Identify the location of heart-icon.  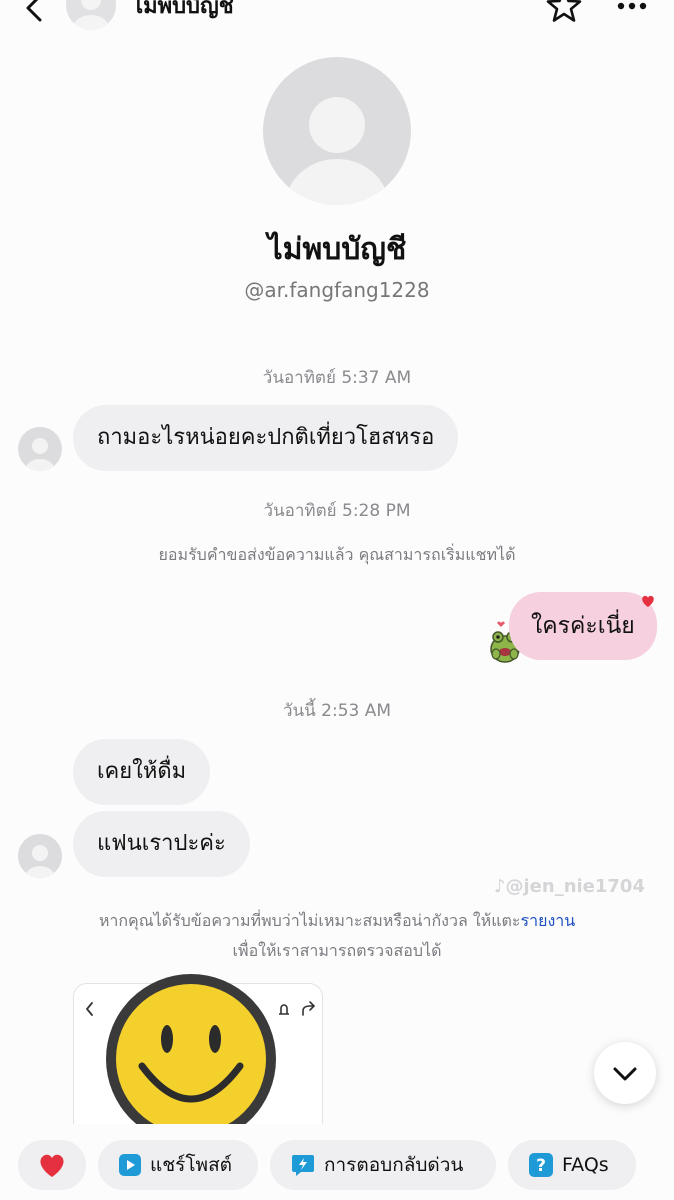
(52, 1165).